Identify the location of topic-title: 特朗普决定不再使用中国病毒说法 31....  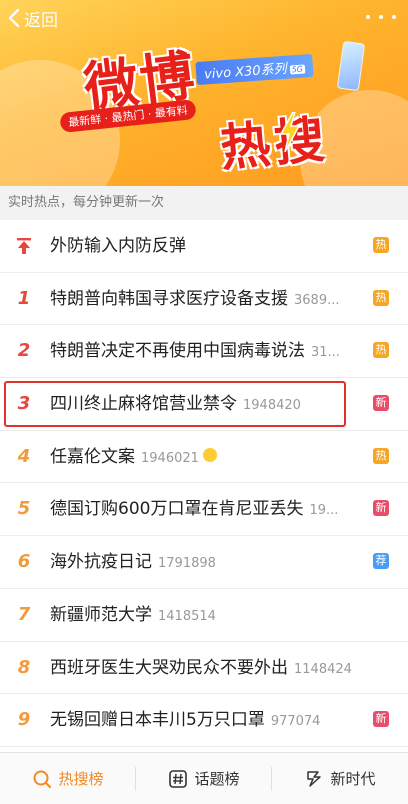
(195, 352).